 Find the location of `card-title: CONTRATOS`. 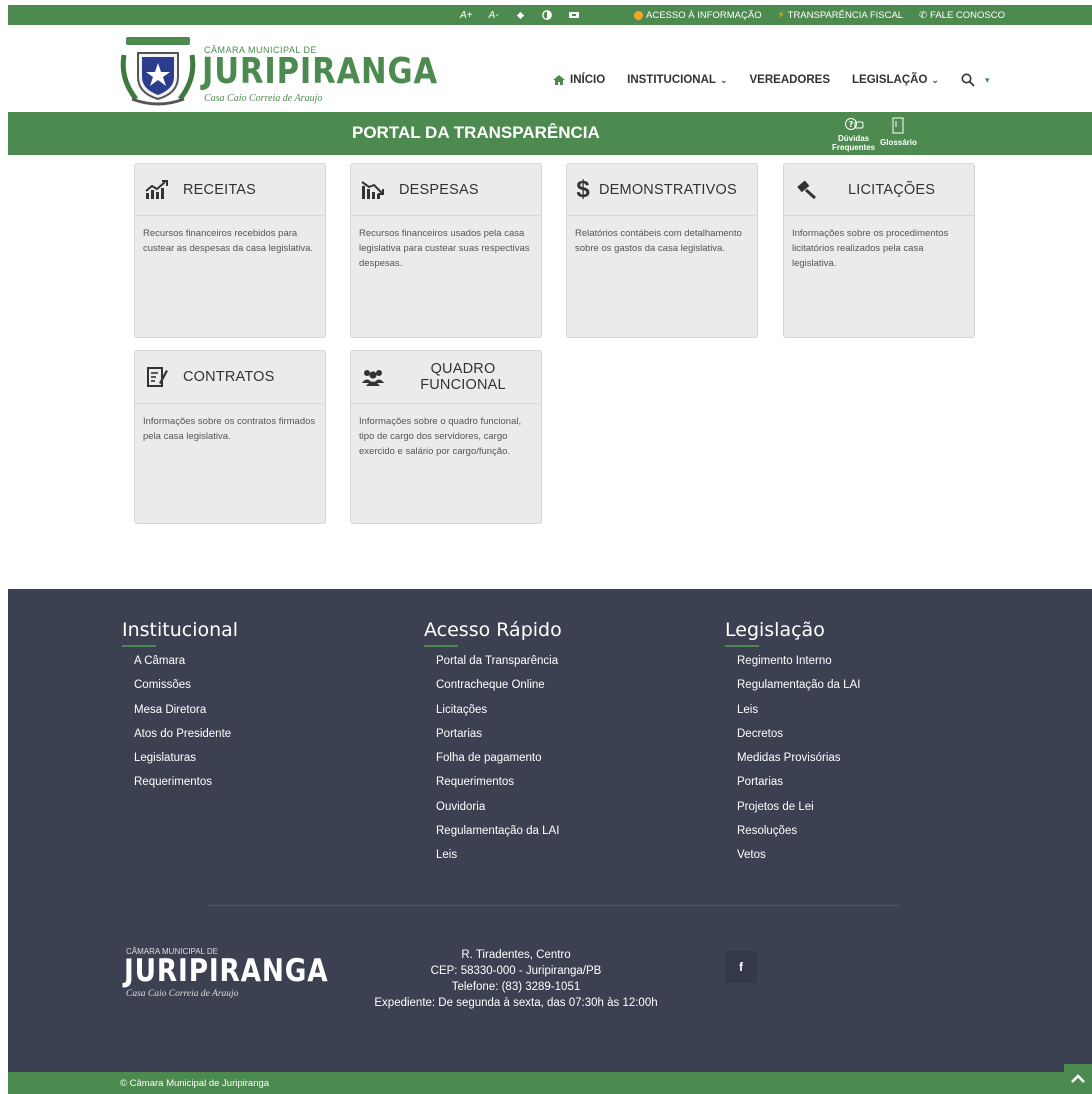

card-title: CONTRATOS is located at coordinates (229, 377).